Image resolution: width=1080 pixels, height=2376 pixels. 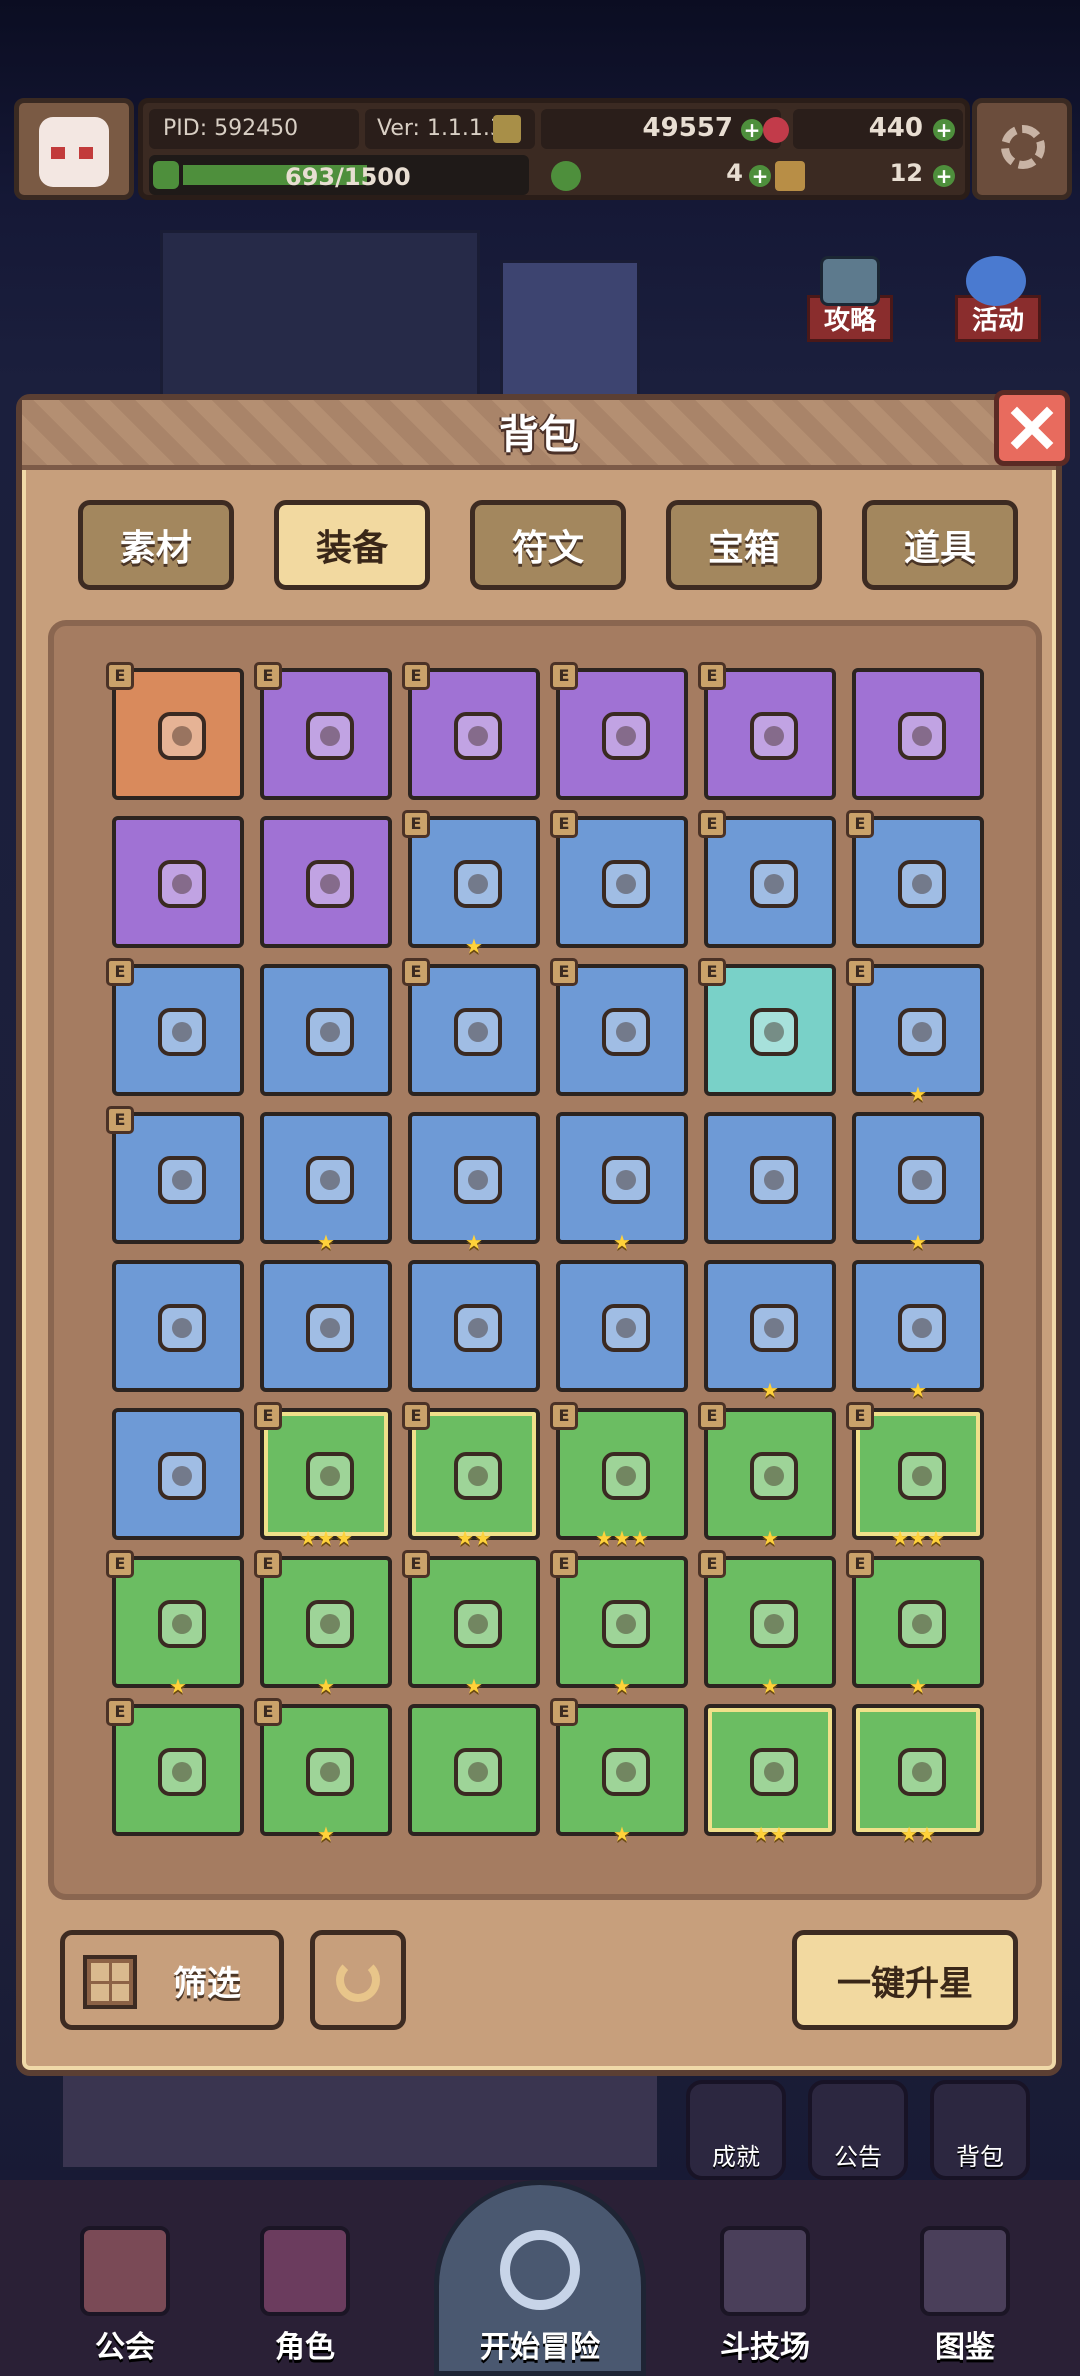 I want to click on close-button, so click(x=1032, y=428).